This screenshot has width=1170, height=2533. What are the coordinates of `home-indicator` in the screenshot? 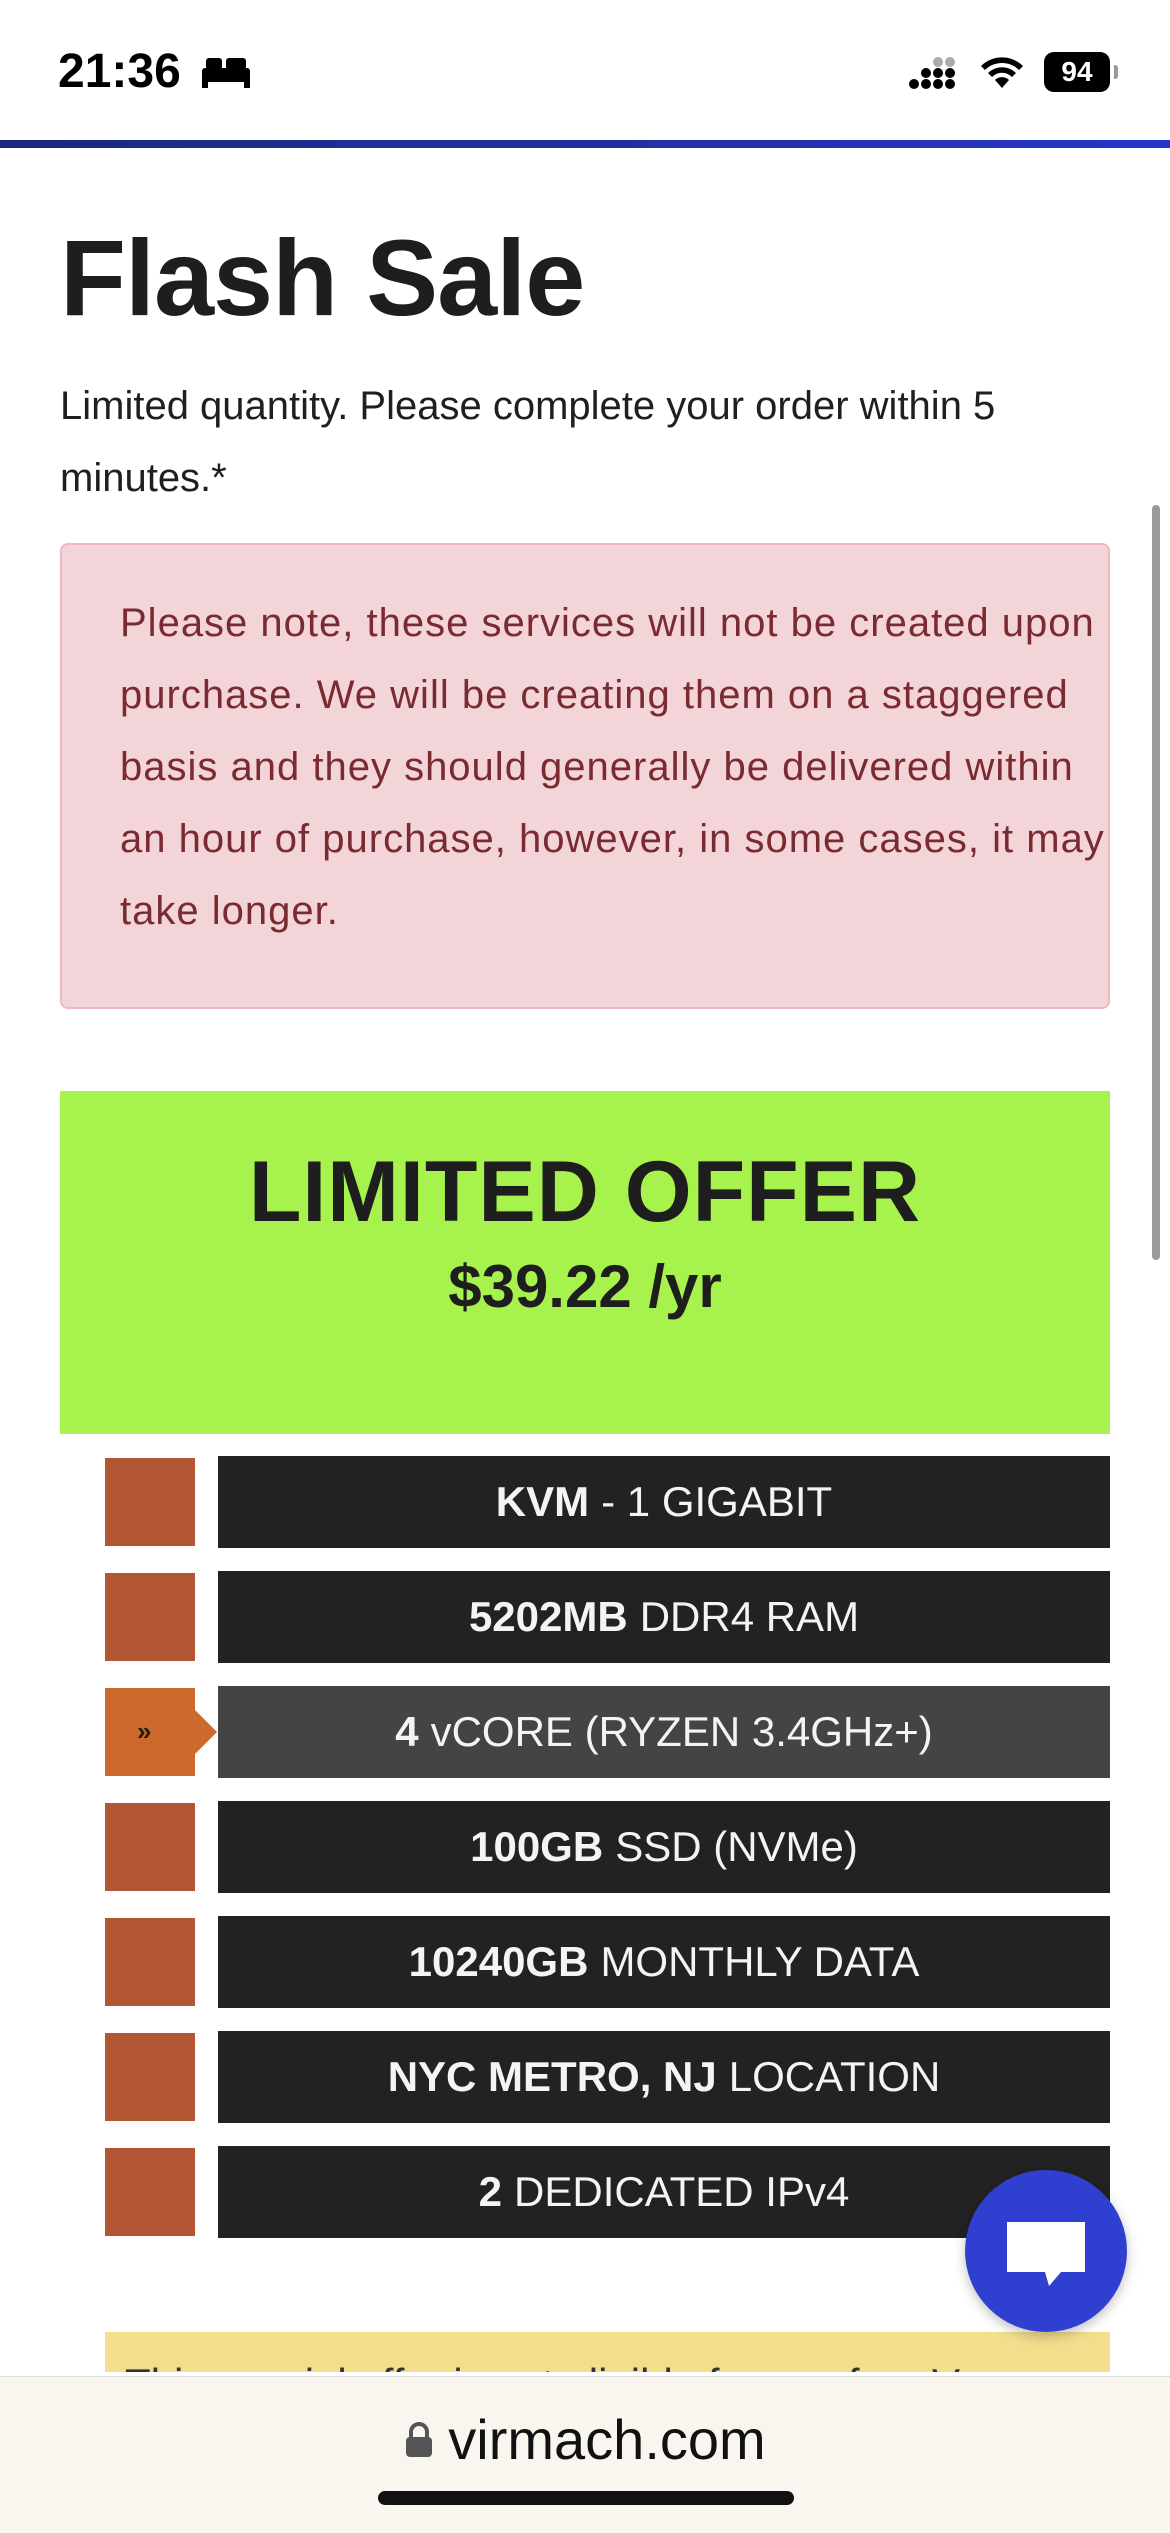 It's located at (586, 2498).